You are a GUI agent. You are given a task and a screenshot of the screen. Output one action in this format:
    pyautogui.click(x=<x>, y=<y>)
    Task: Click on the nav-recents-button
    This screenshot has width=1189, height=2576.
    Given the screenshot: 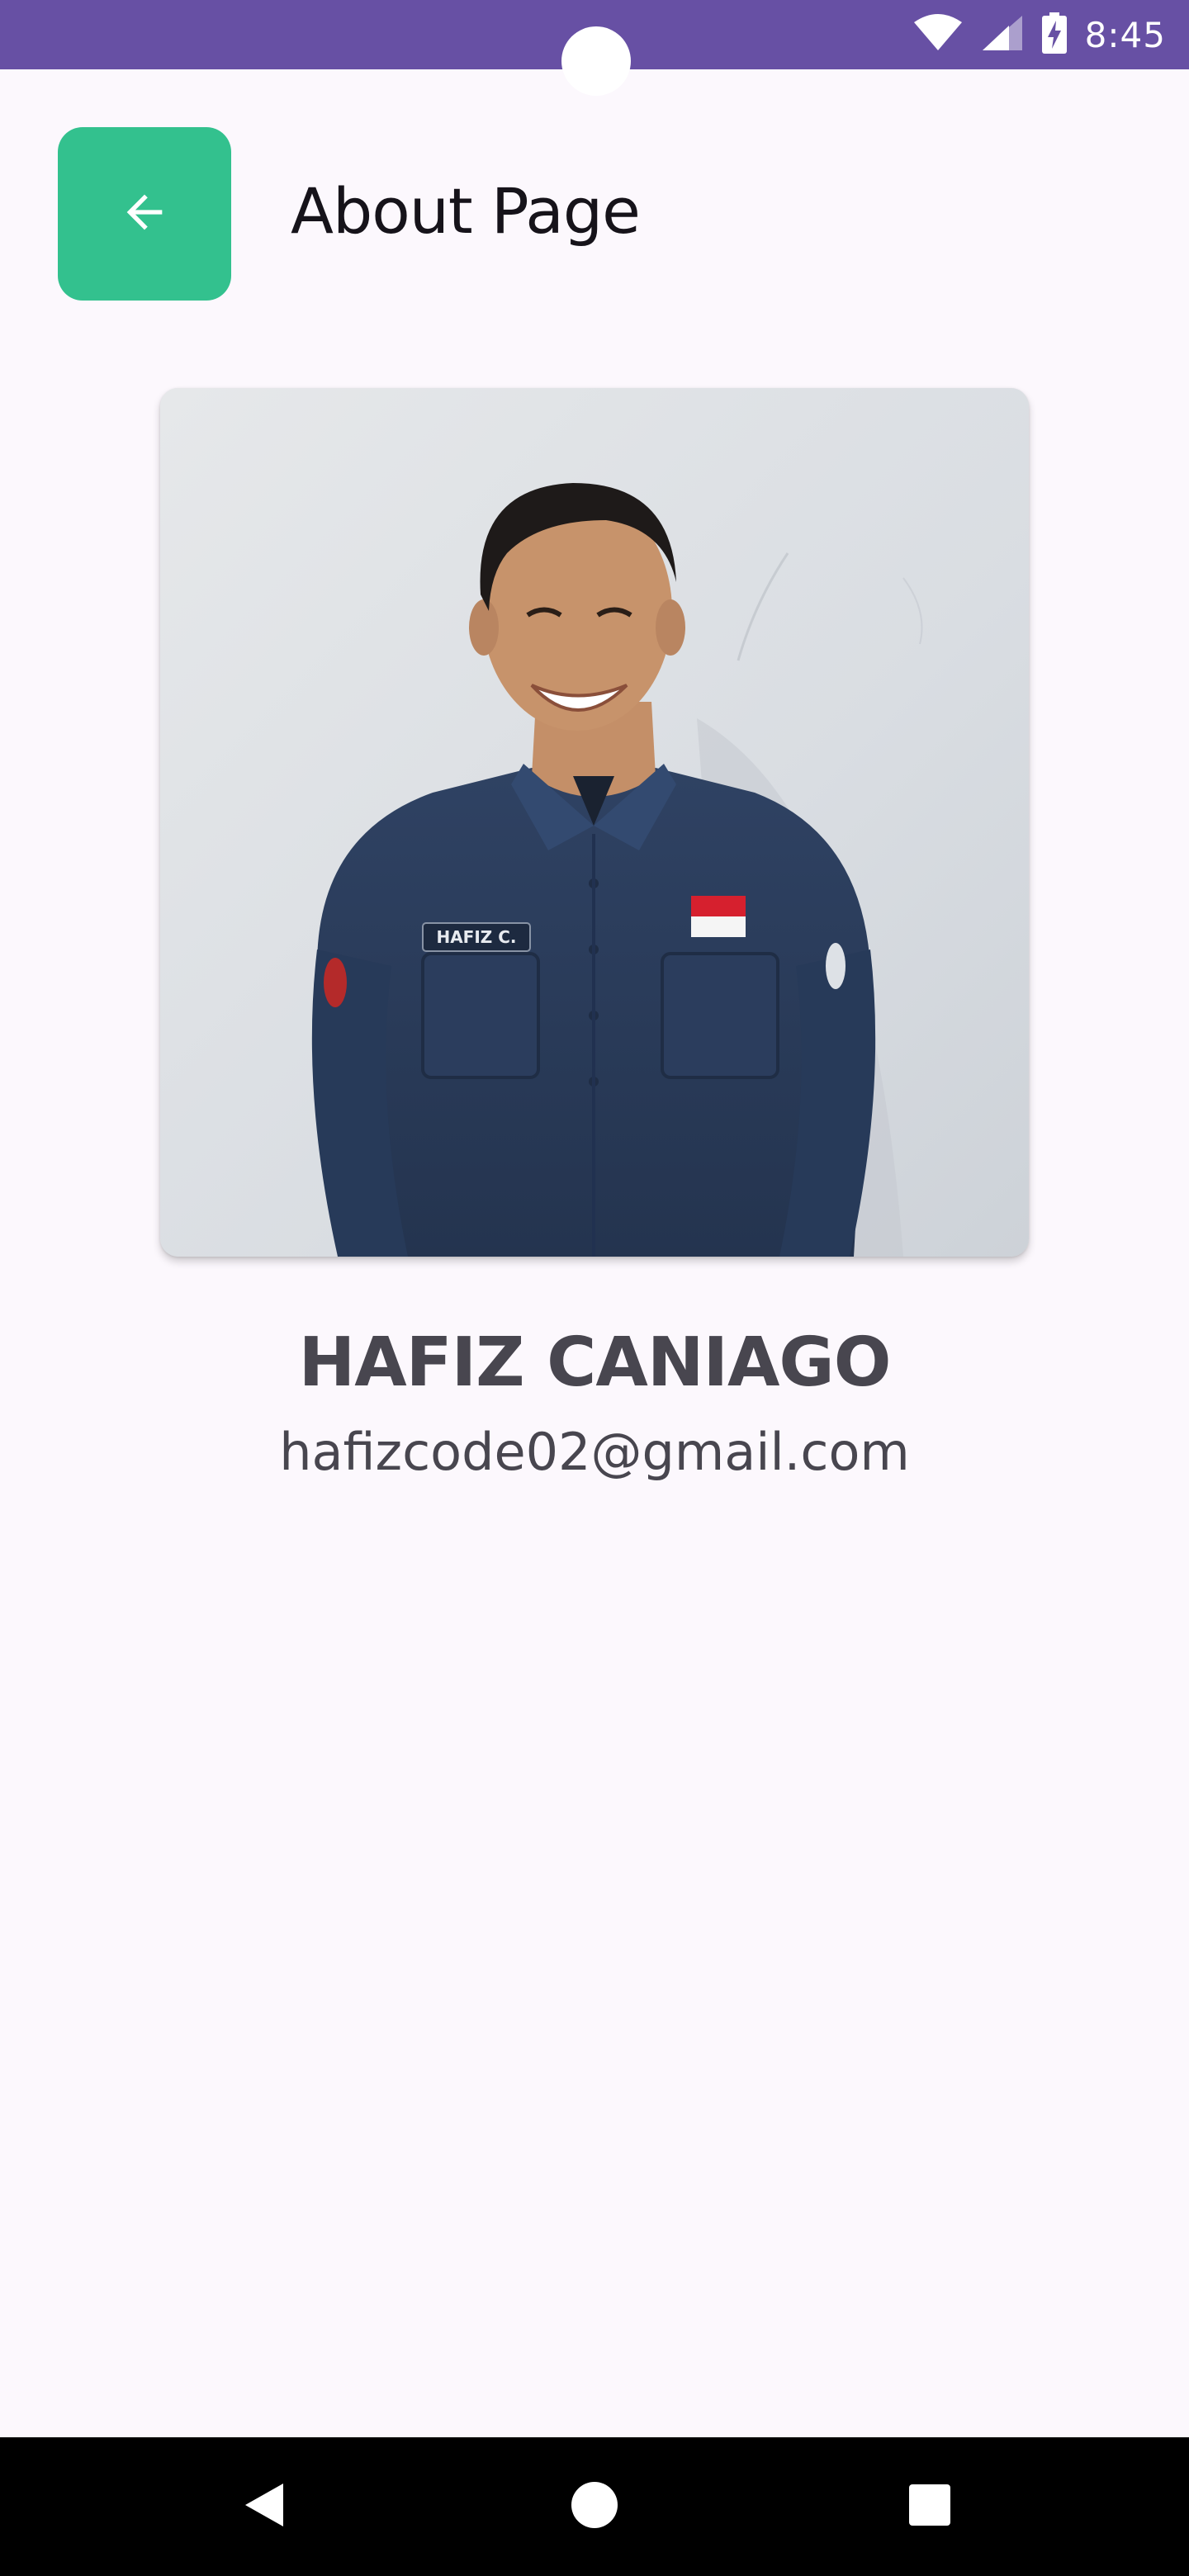 What is the action you would take?
    pyautogui.click(x=930, y=2507)
    